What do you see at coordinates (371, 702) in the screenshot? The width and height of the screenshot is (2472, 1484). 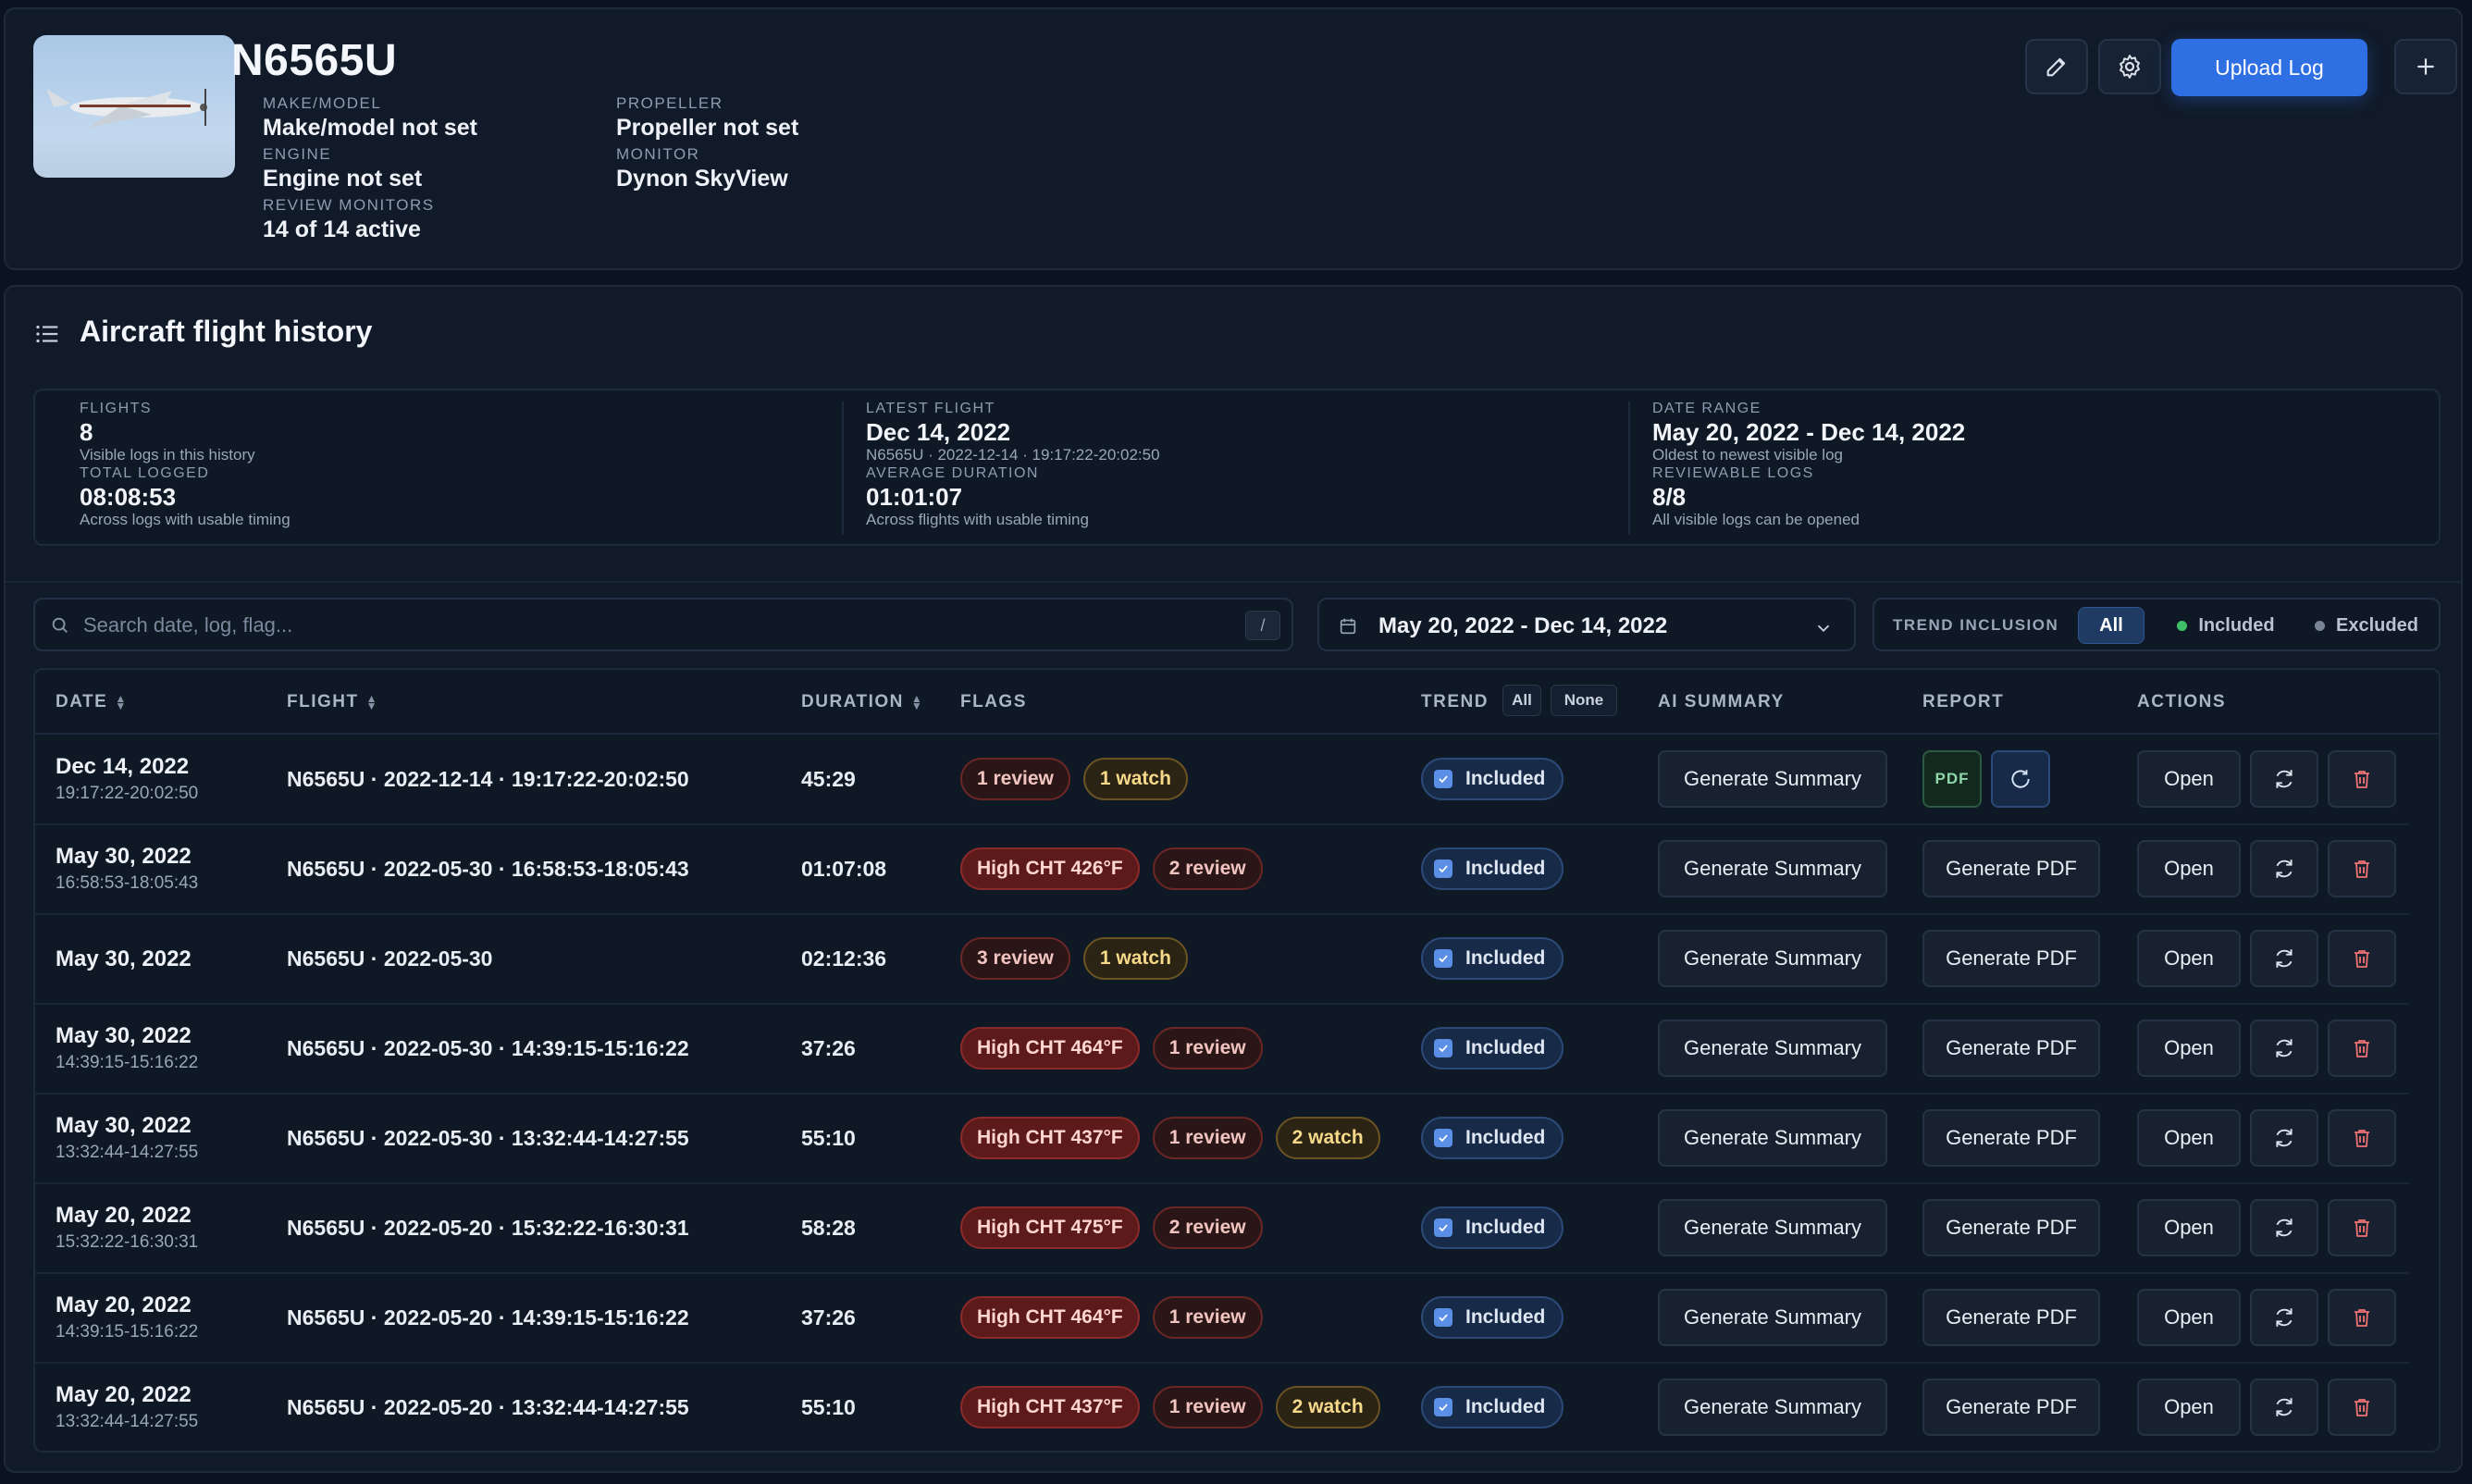 I see `sort-icon: ▲ ▼` at bounding box center [371, 702].